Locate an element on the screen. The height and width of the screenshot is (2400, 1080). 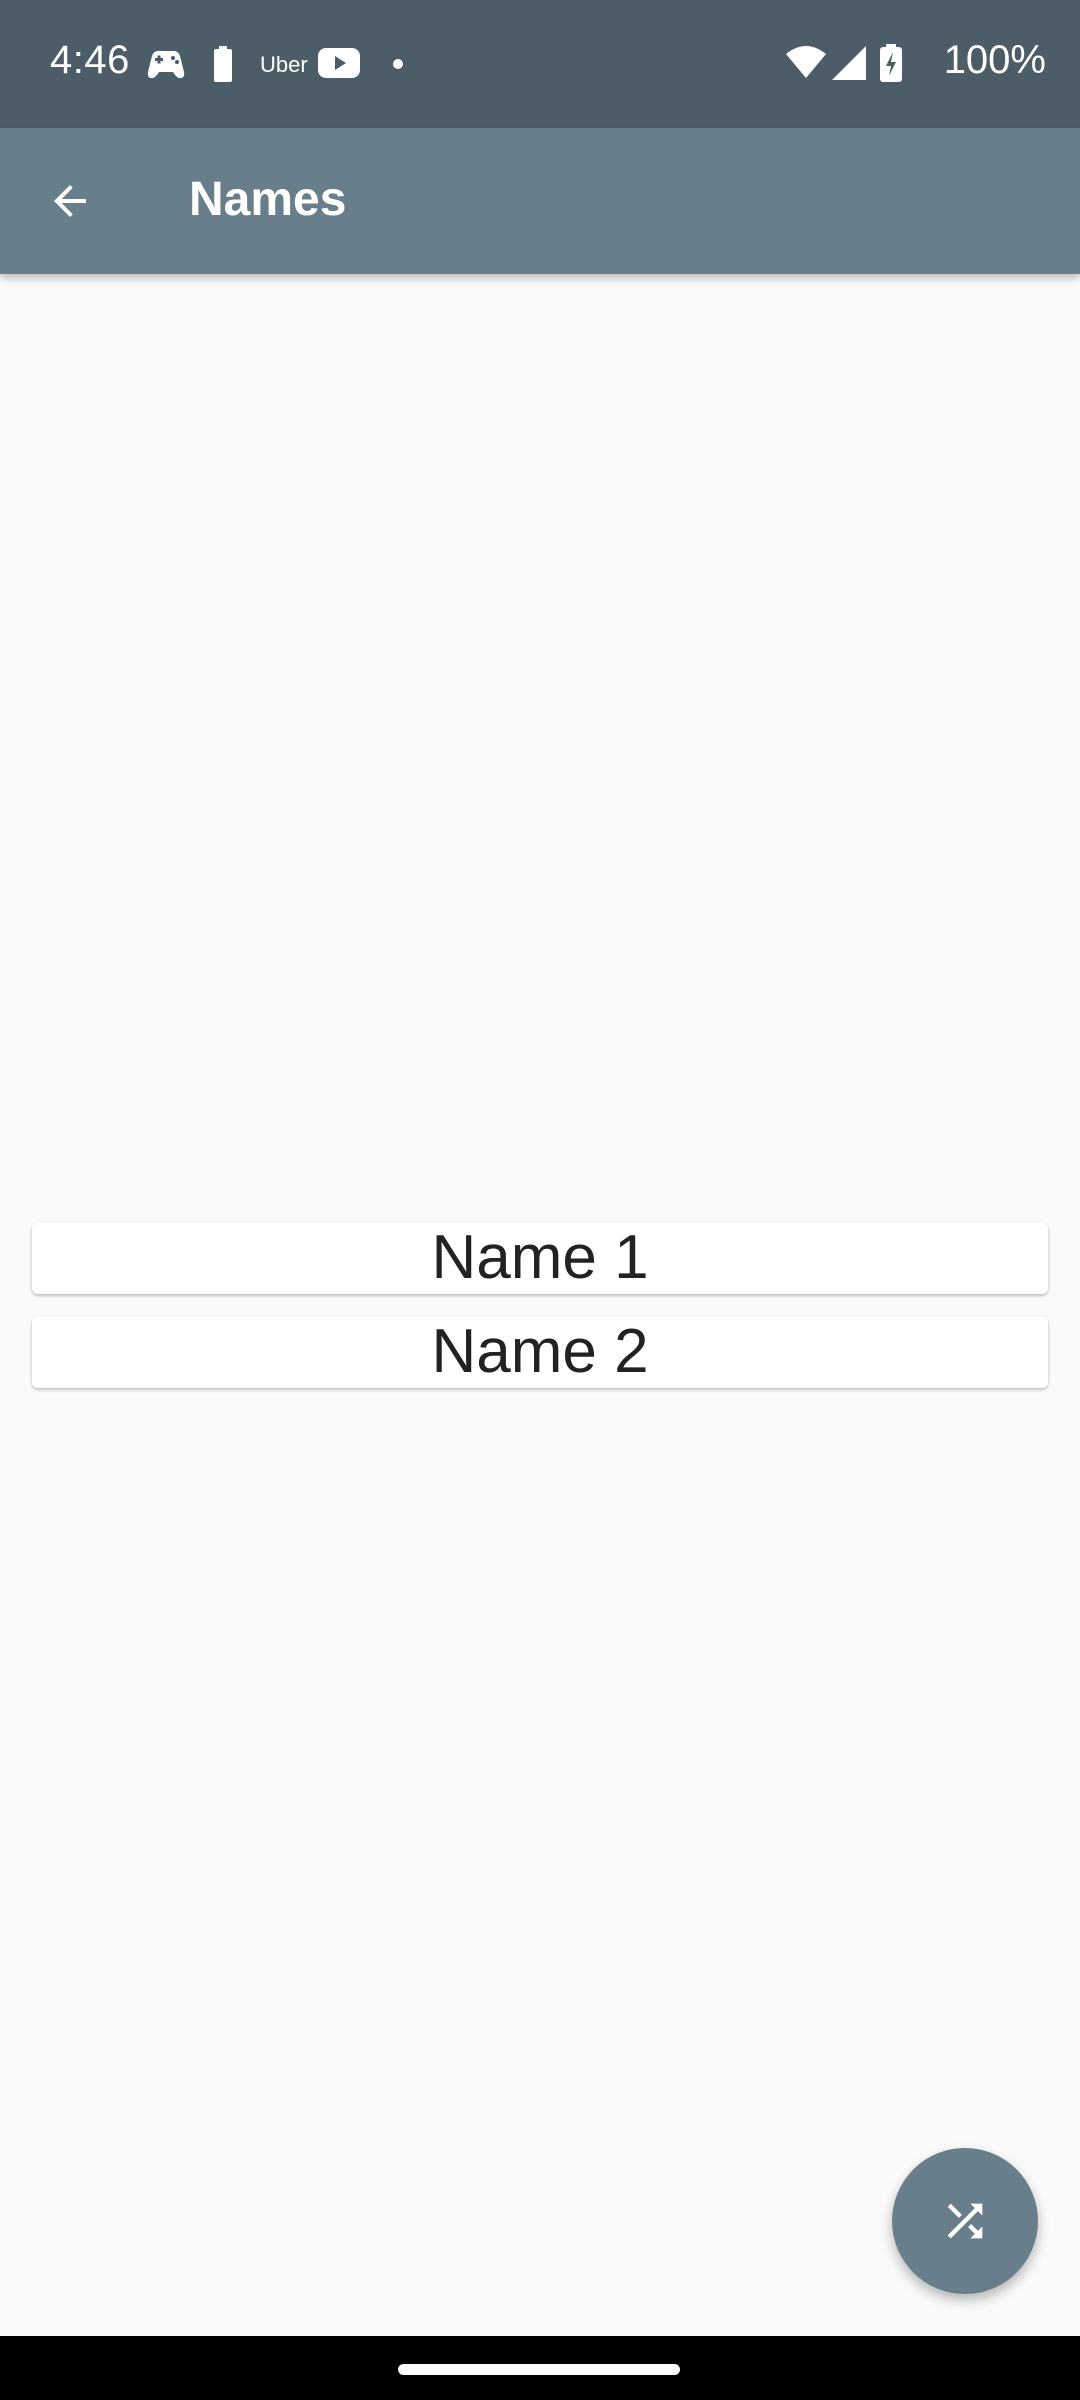
dot-icon is located at coordinates (398, 64).